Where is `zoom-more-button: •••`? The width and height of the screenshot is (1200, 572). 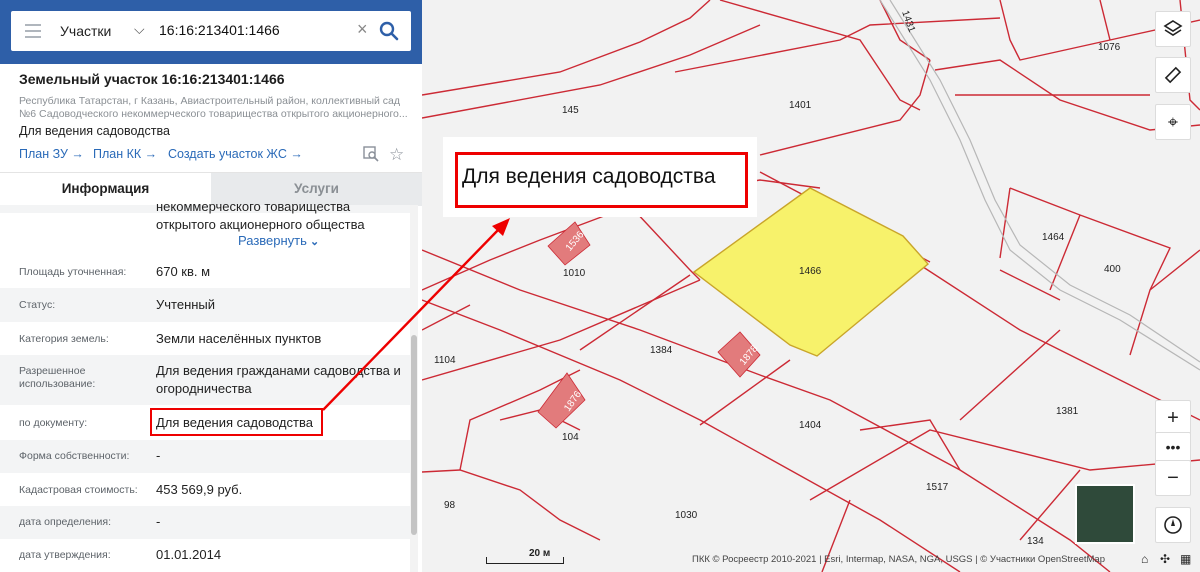 zoom-more-button: ••• is located at coordinates (1173, 447).